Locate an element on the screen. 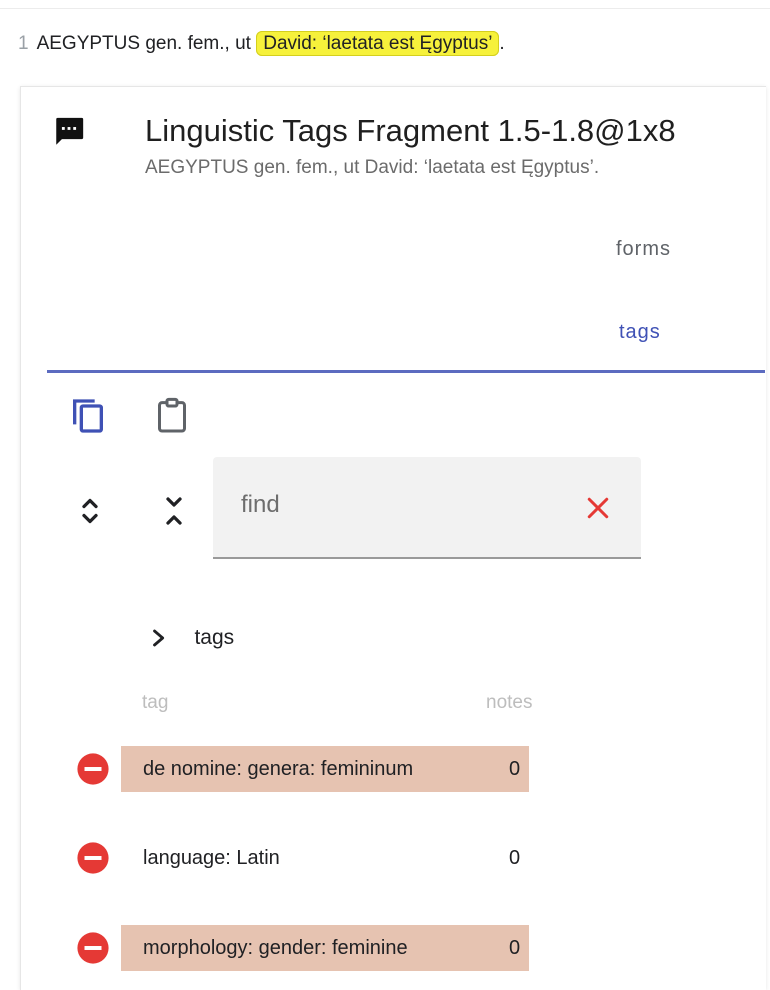 The height and width of the screenshot is (990, 770). find-field is located at coordinates (427, 508).